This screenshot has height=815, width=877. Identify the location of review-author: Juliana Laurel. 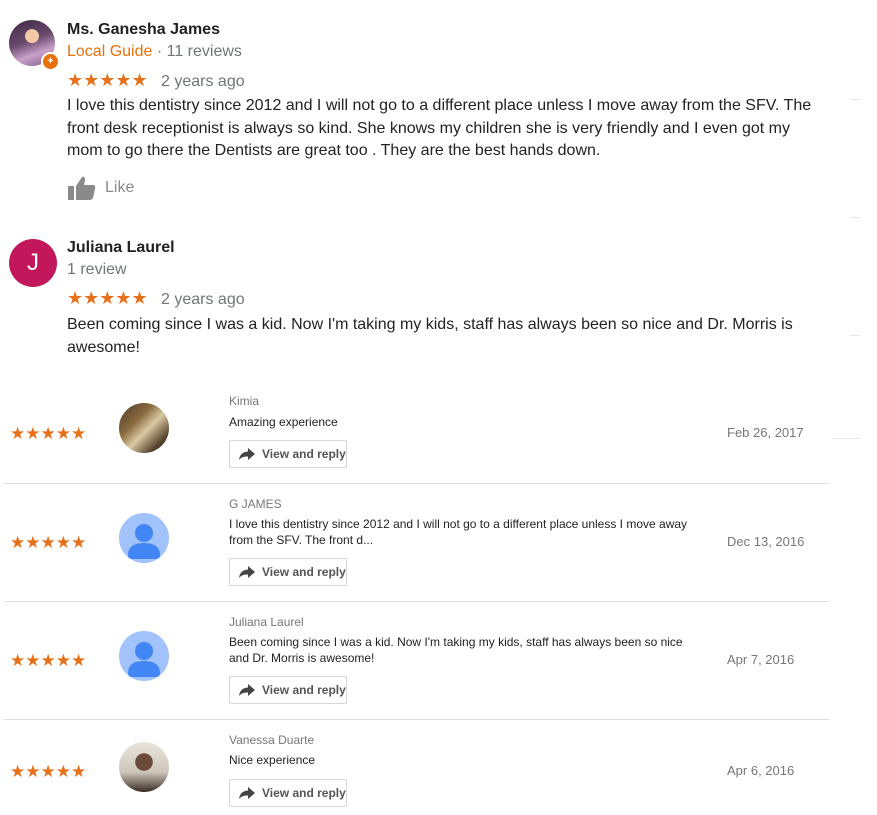
(266, 622).